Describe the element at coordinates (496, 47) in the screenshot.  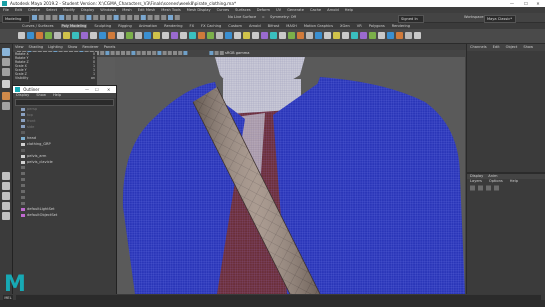
I see `rp-tab-edit: Edit` at that location.